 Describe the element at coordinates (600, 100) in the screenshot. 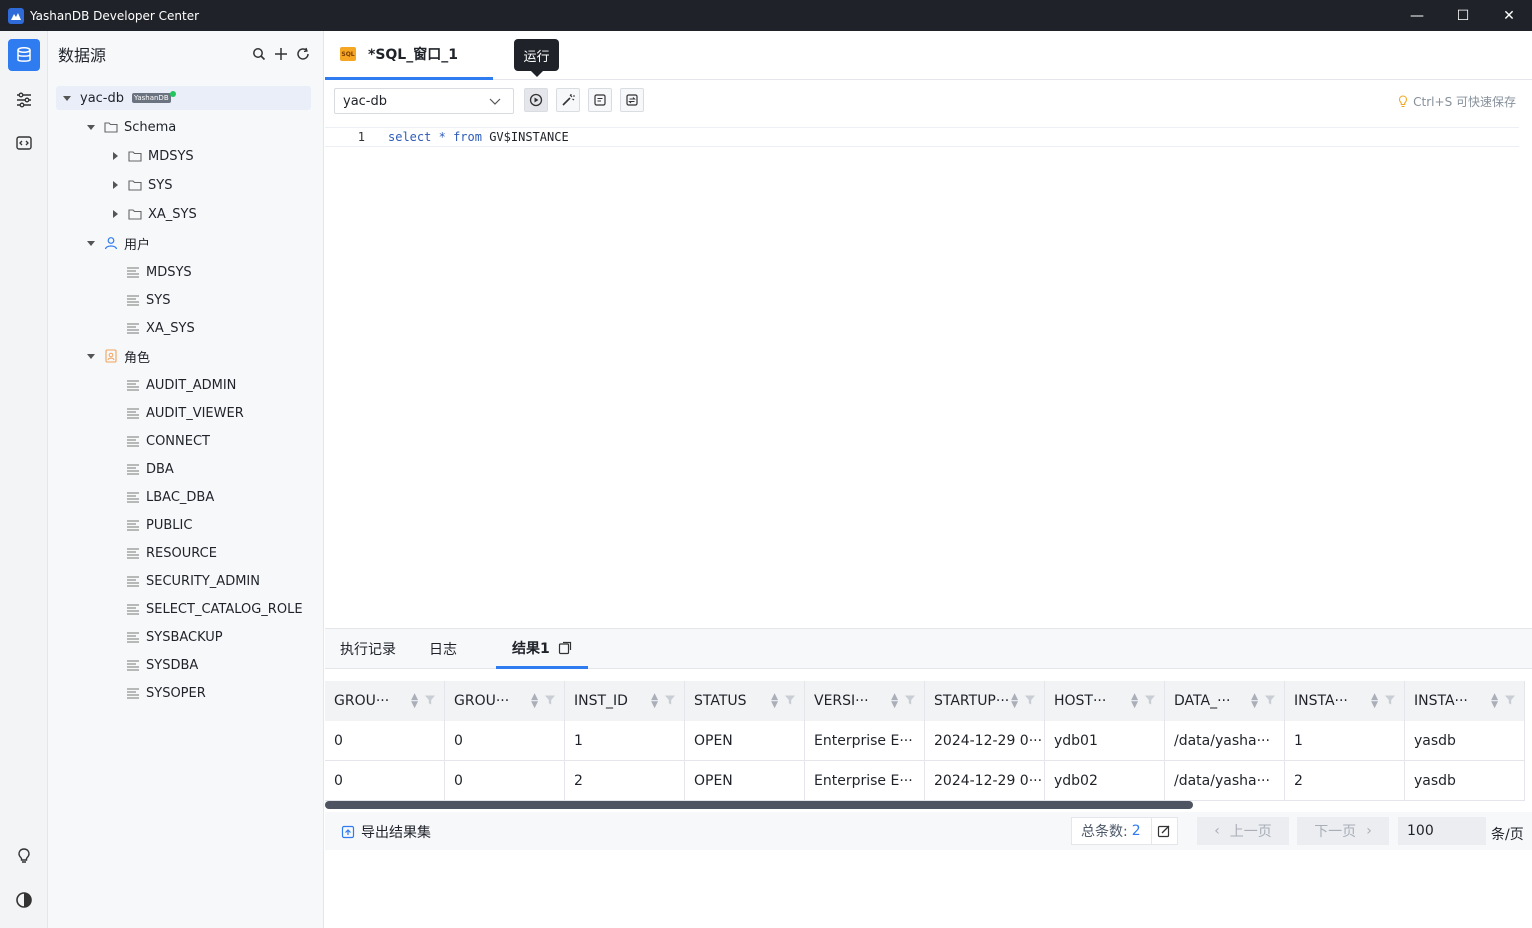

I see `explain-button` at that location.